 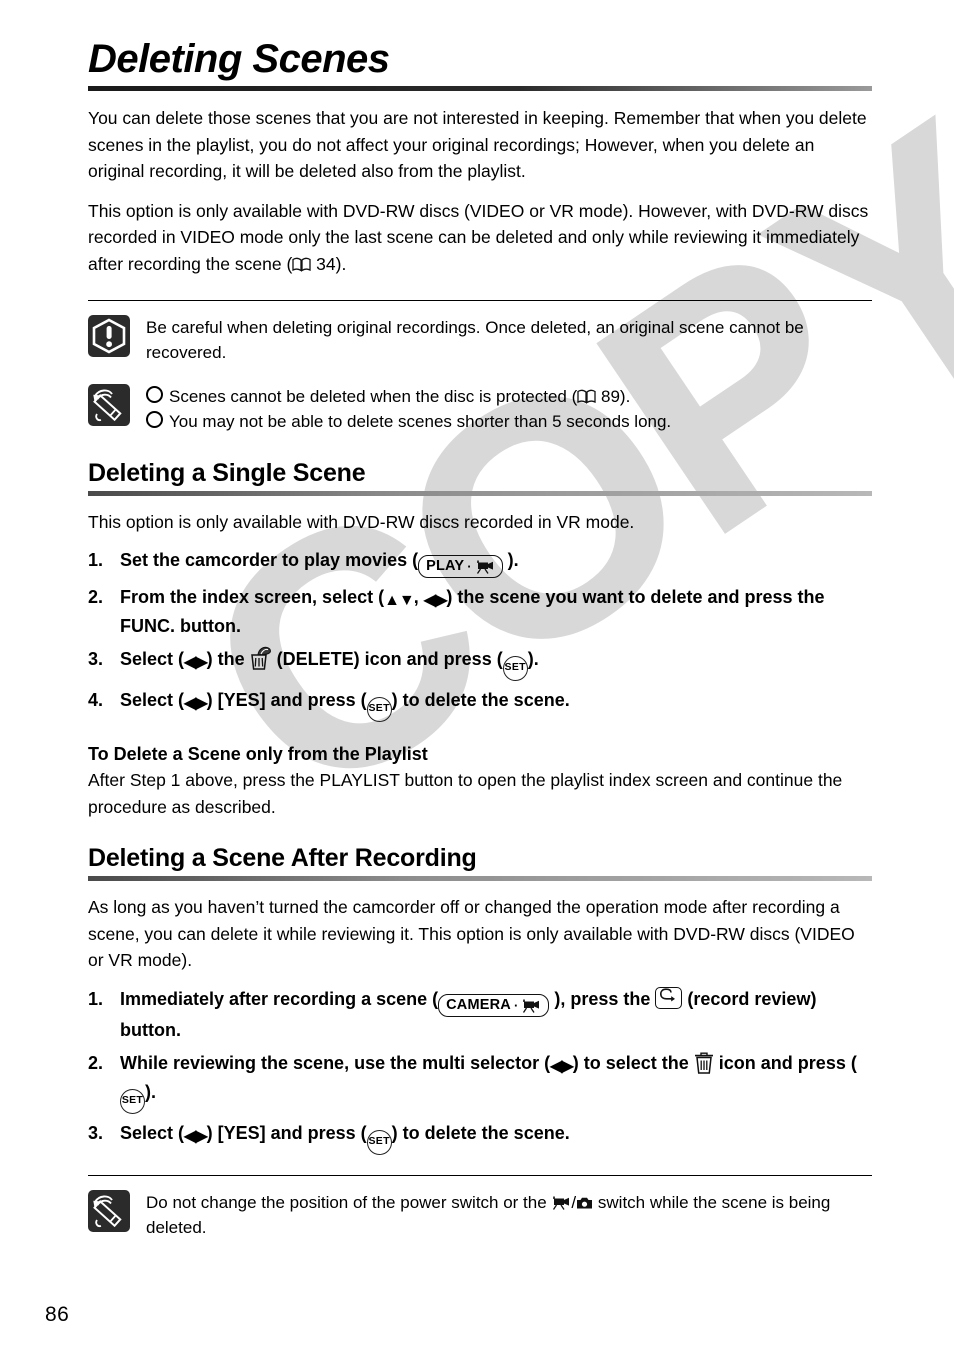 I want to click on step-text-c: (DELETE) icon and press (, so click(x=389, y=658).